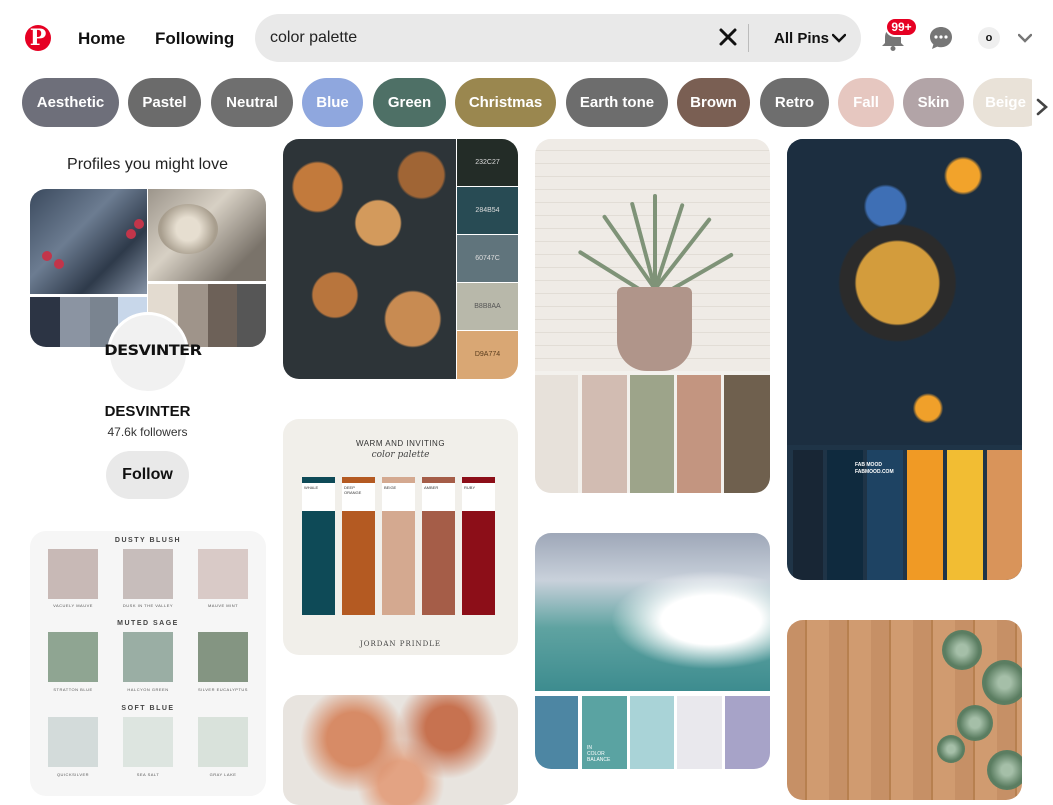  What do you see at coordinates (223, 774) in the screenshot?
I see `swatch-label: GRAY LAKE` at bounding box center [223, 774].